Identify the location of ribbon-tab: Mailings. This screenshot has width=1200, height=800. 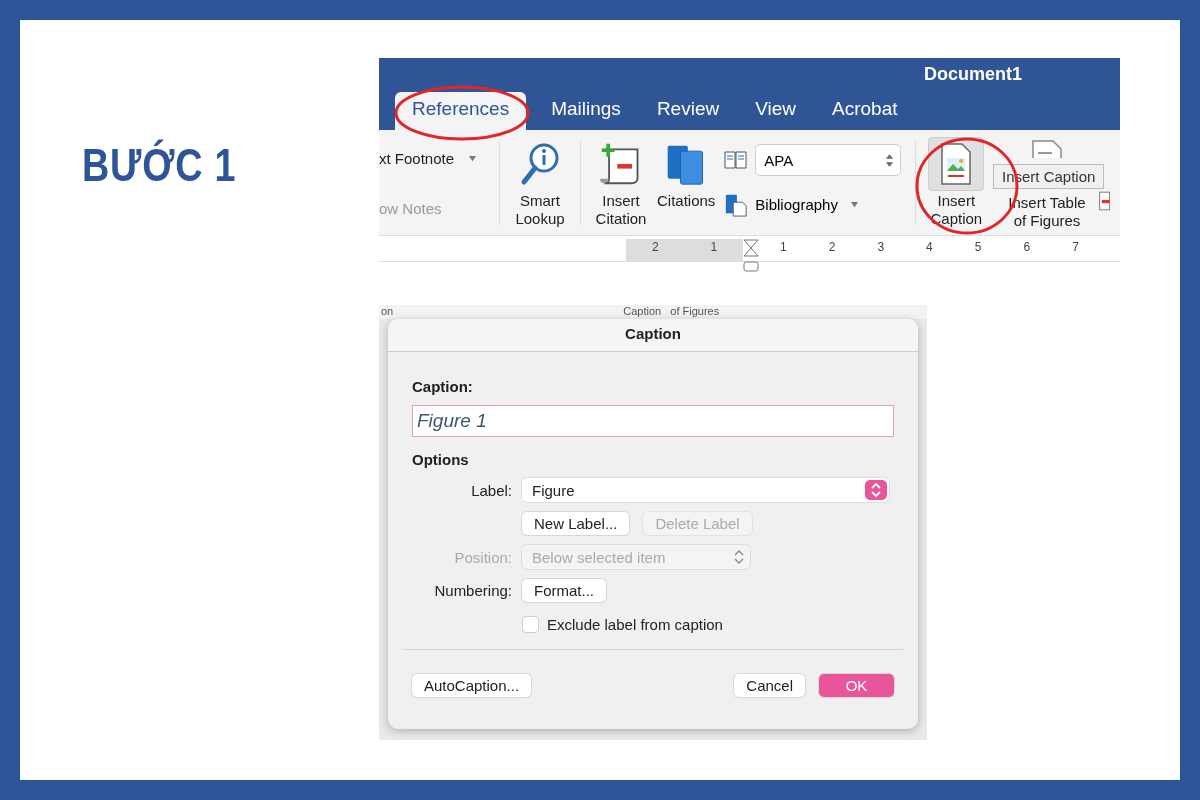
(586, 111).